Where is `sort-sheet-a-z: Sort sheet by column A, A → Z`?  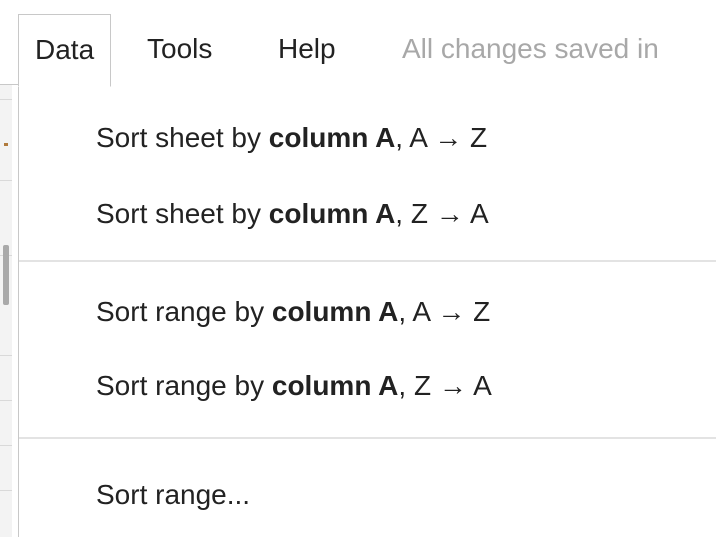 sort-sheet-a-z: Sort sheet by column A, A → Z is located at coordinates (291, 138).